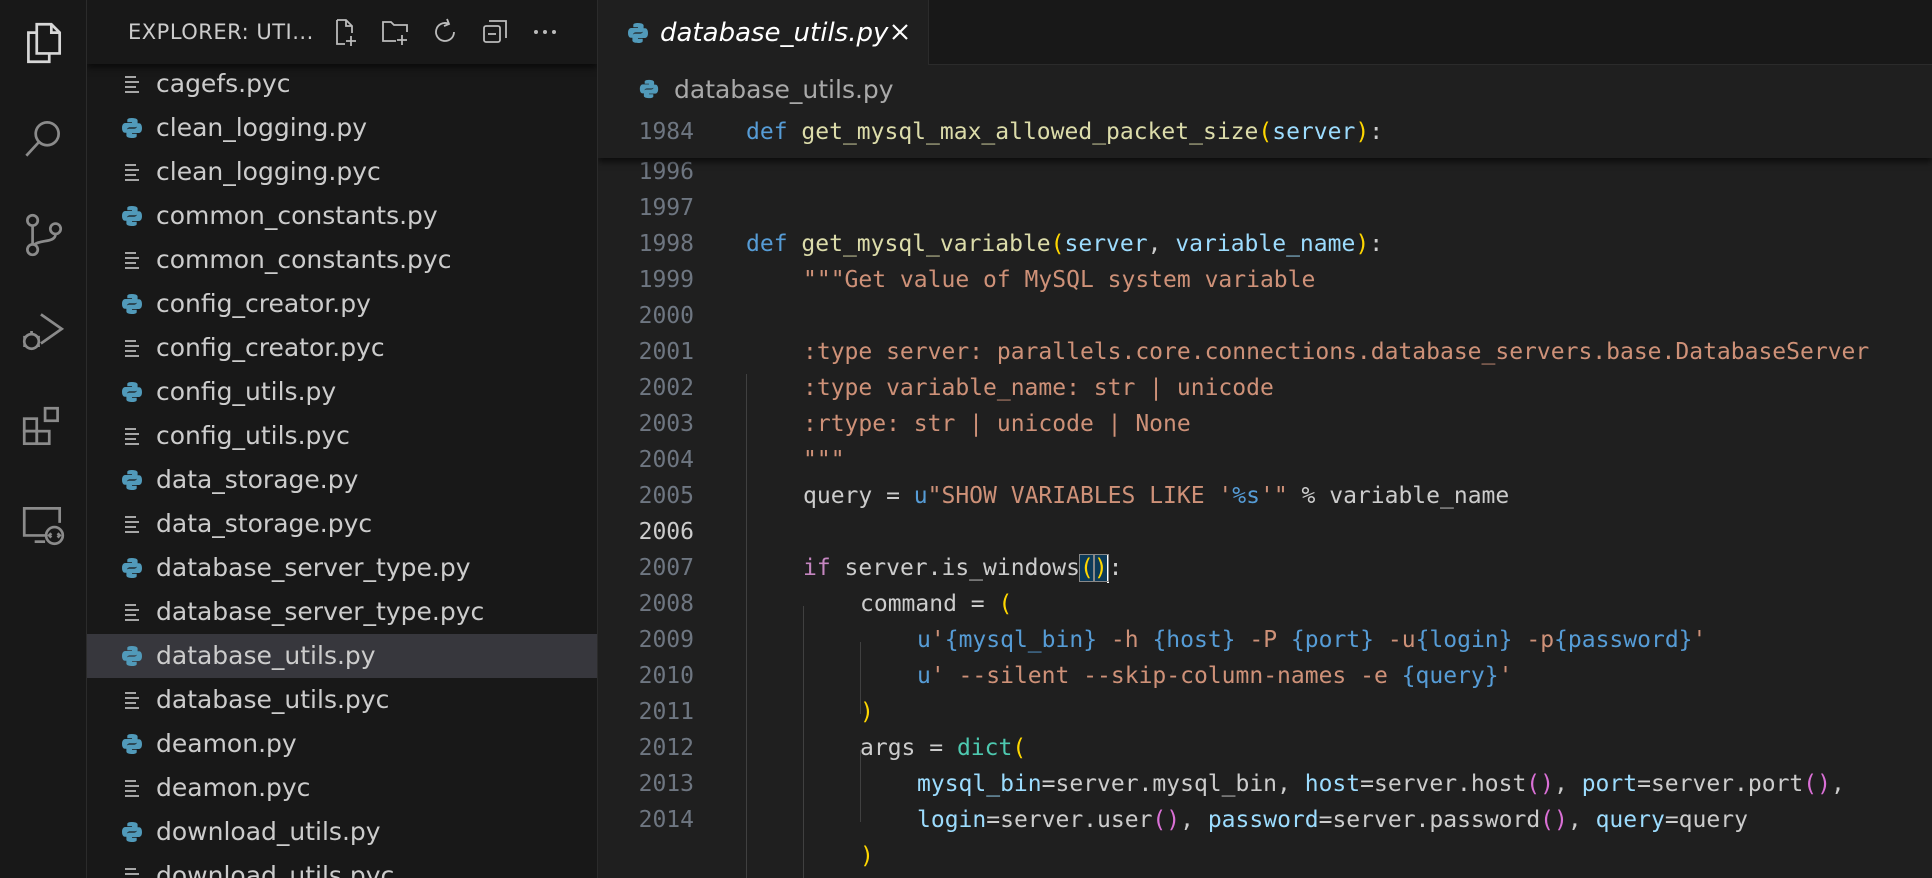  What do you see at coordinates (666, 352) in the screenshot?
I see `line-number: 2001` at bounding box center [666, 352].